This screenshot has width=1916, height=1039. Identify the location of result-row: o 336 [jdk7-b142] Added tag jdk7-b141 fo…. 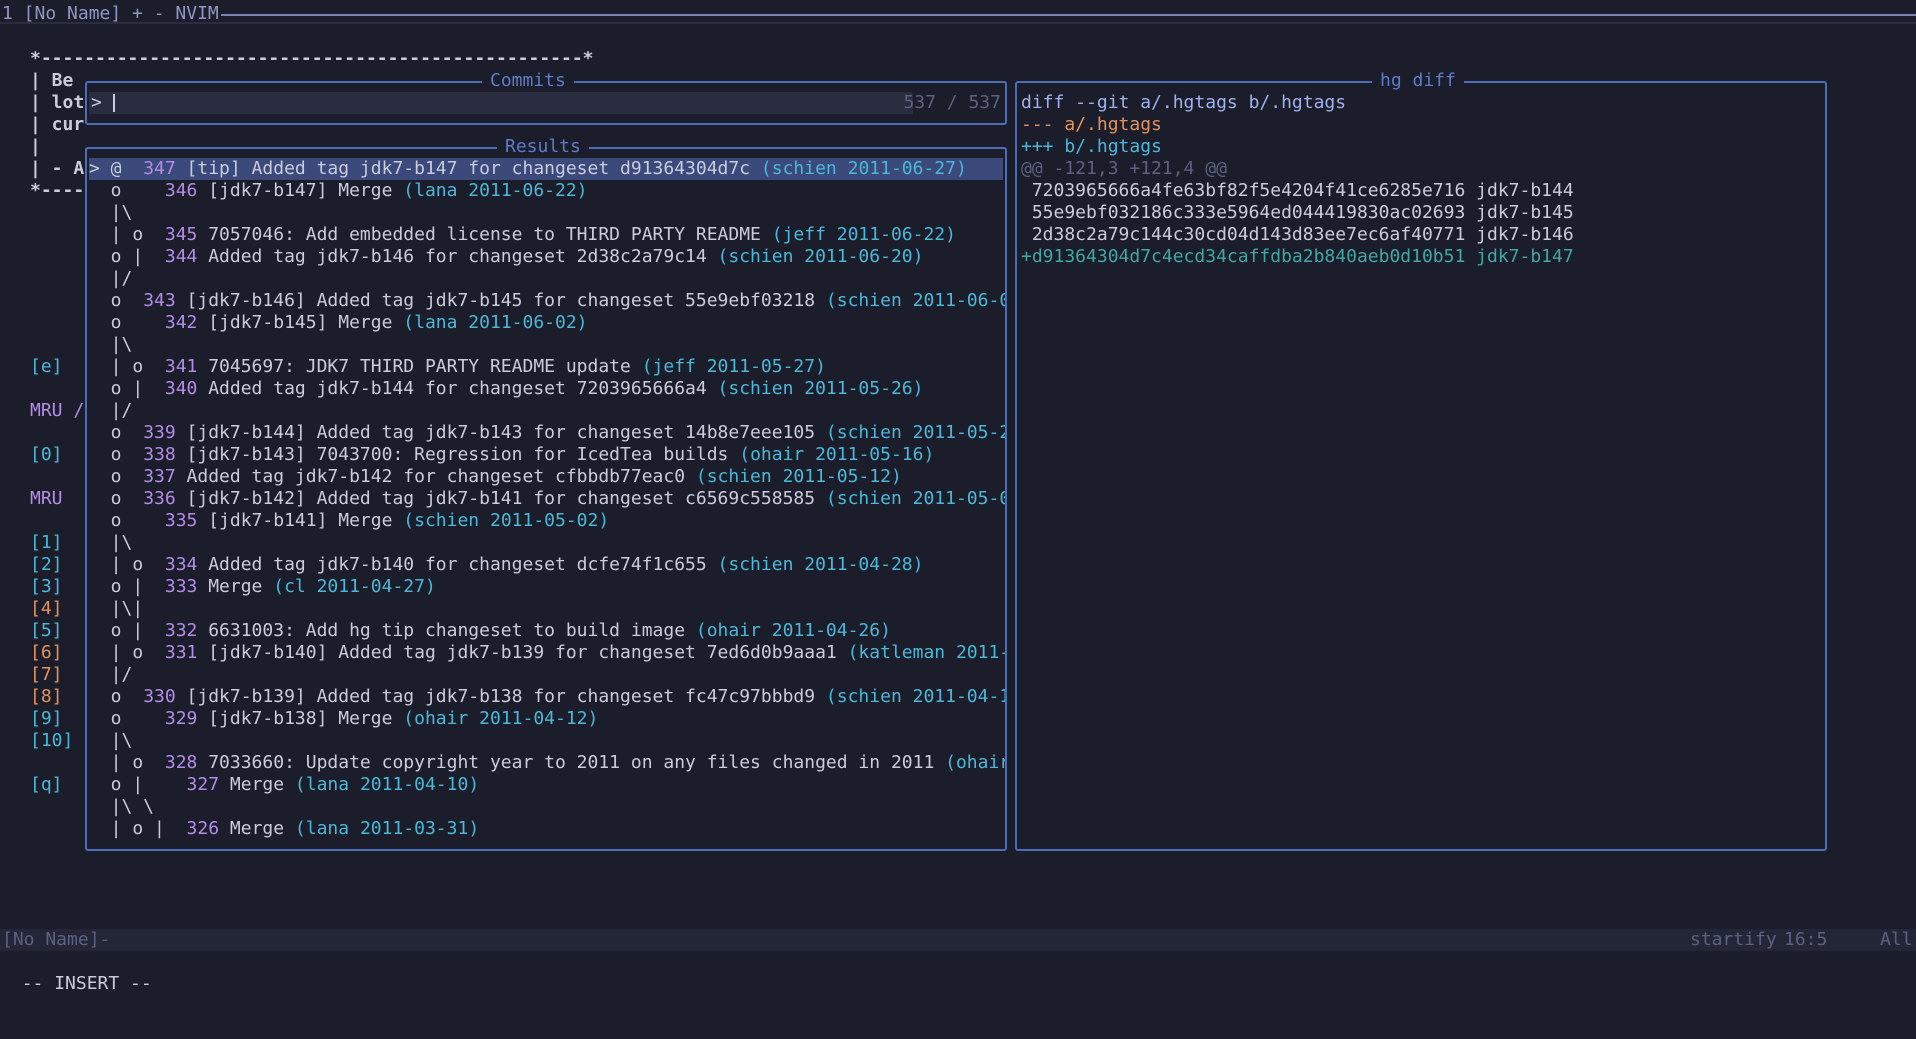
(547, 499).